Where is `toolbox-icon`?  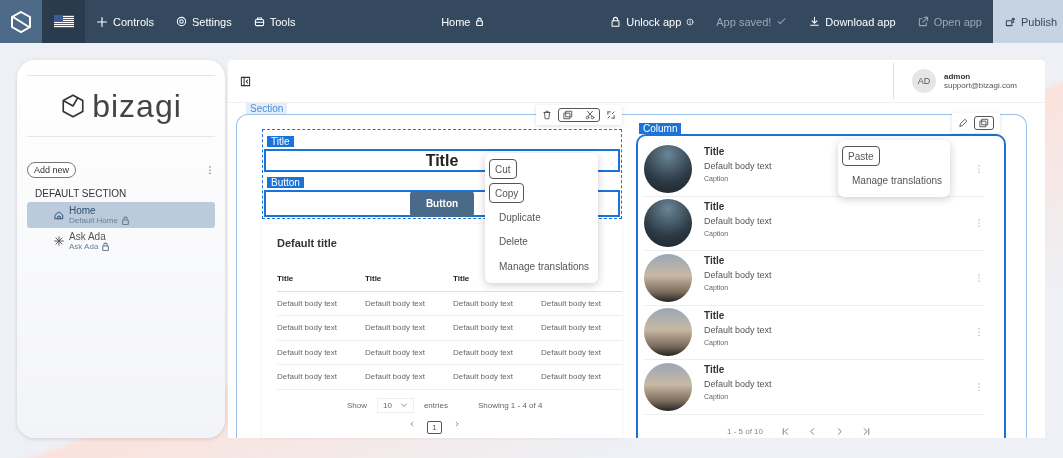
toolbox-icon is located at coordinates (259, 21).